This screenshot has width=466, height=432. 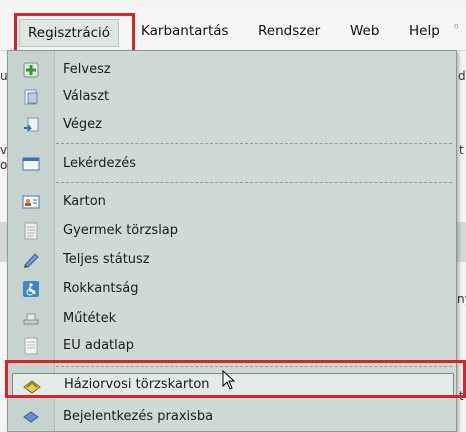 What do you see at coordinates (31, 289) in the screenshot?
I see `wheelchair-icon` at bounding box center [31, 289].